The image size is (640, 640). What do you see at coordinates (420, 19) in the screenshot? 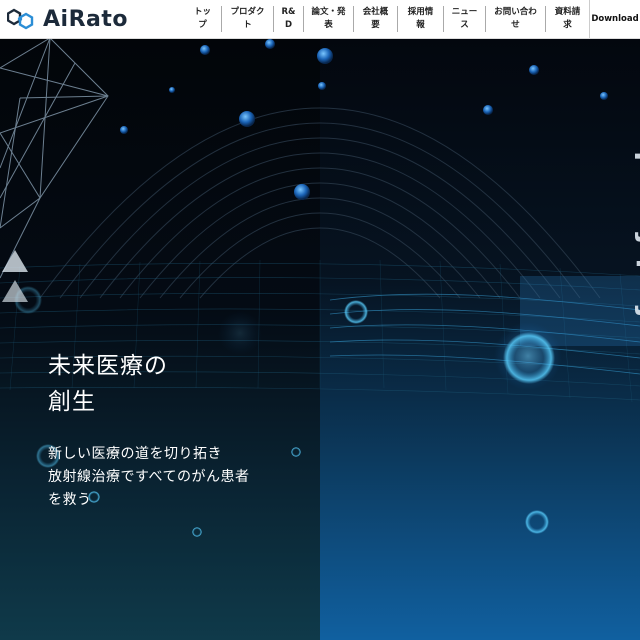
I see `nav-item-recruit: 採用情 報` at bounding box center [420, 19].